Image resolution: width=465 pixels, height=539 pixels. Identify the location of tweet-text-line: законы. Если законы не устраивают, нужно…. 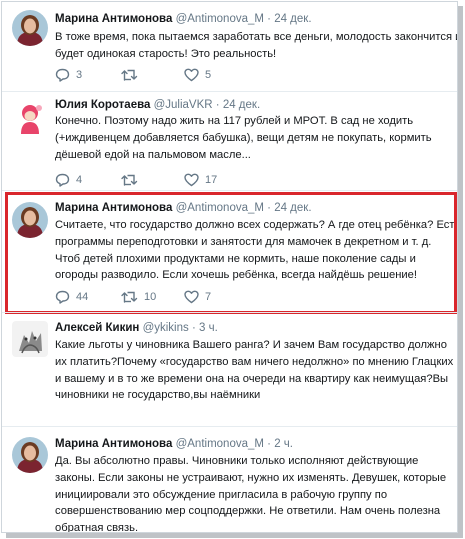
(251, 477).